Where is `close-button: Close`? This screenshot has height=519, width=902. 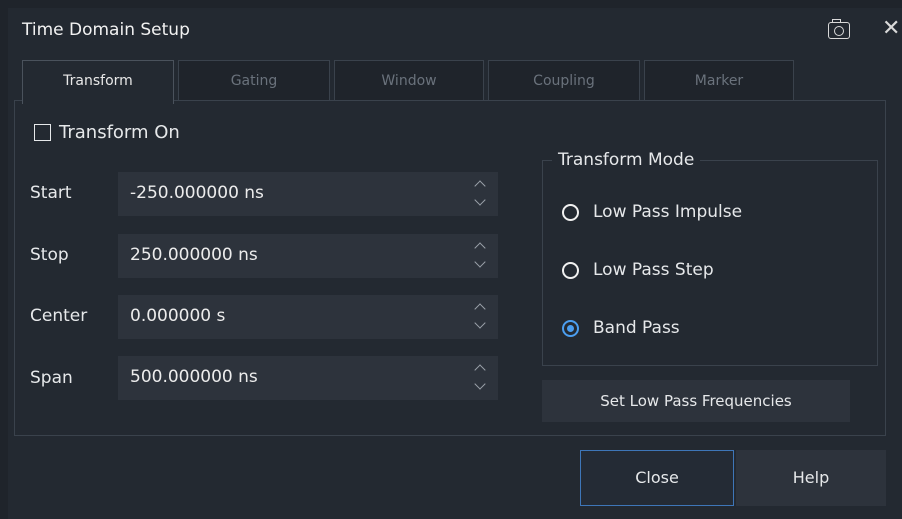
close-button: Close is located at coordinates (657, 478).